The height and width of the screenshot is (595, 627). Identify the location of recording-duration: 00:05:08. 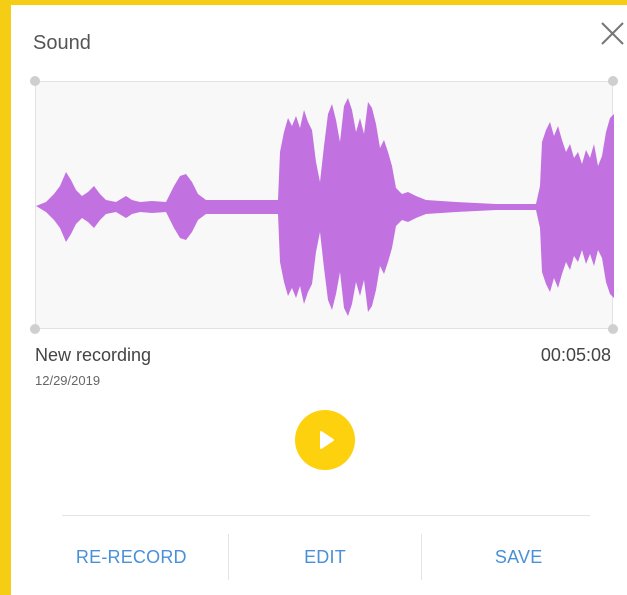
(575, 355).